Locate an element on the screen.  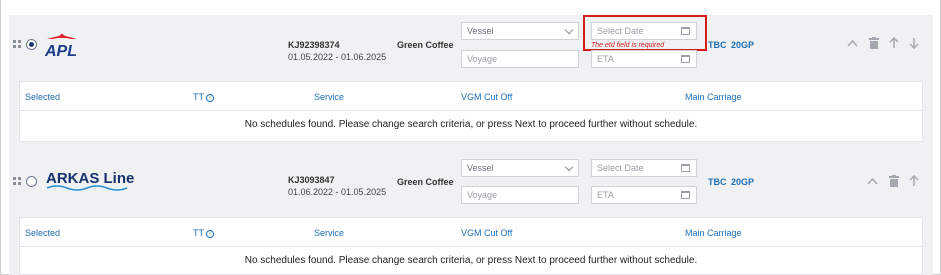
etd-error-message: The etd field is required is located at coordinates (628, 45).